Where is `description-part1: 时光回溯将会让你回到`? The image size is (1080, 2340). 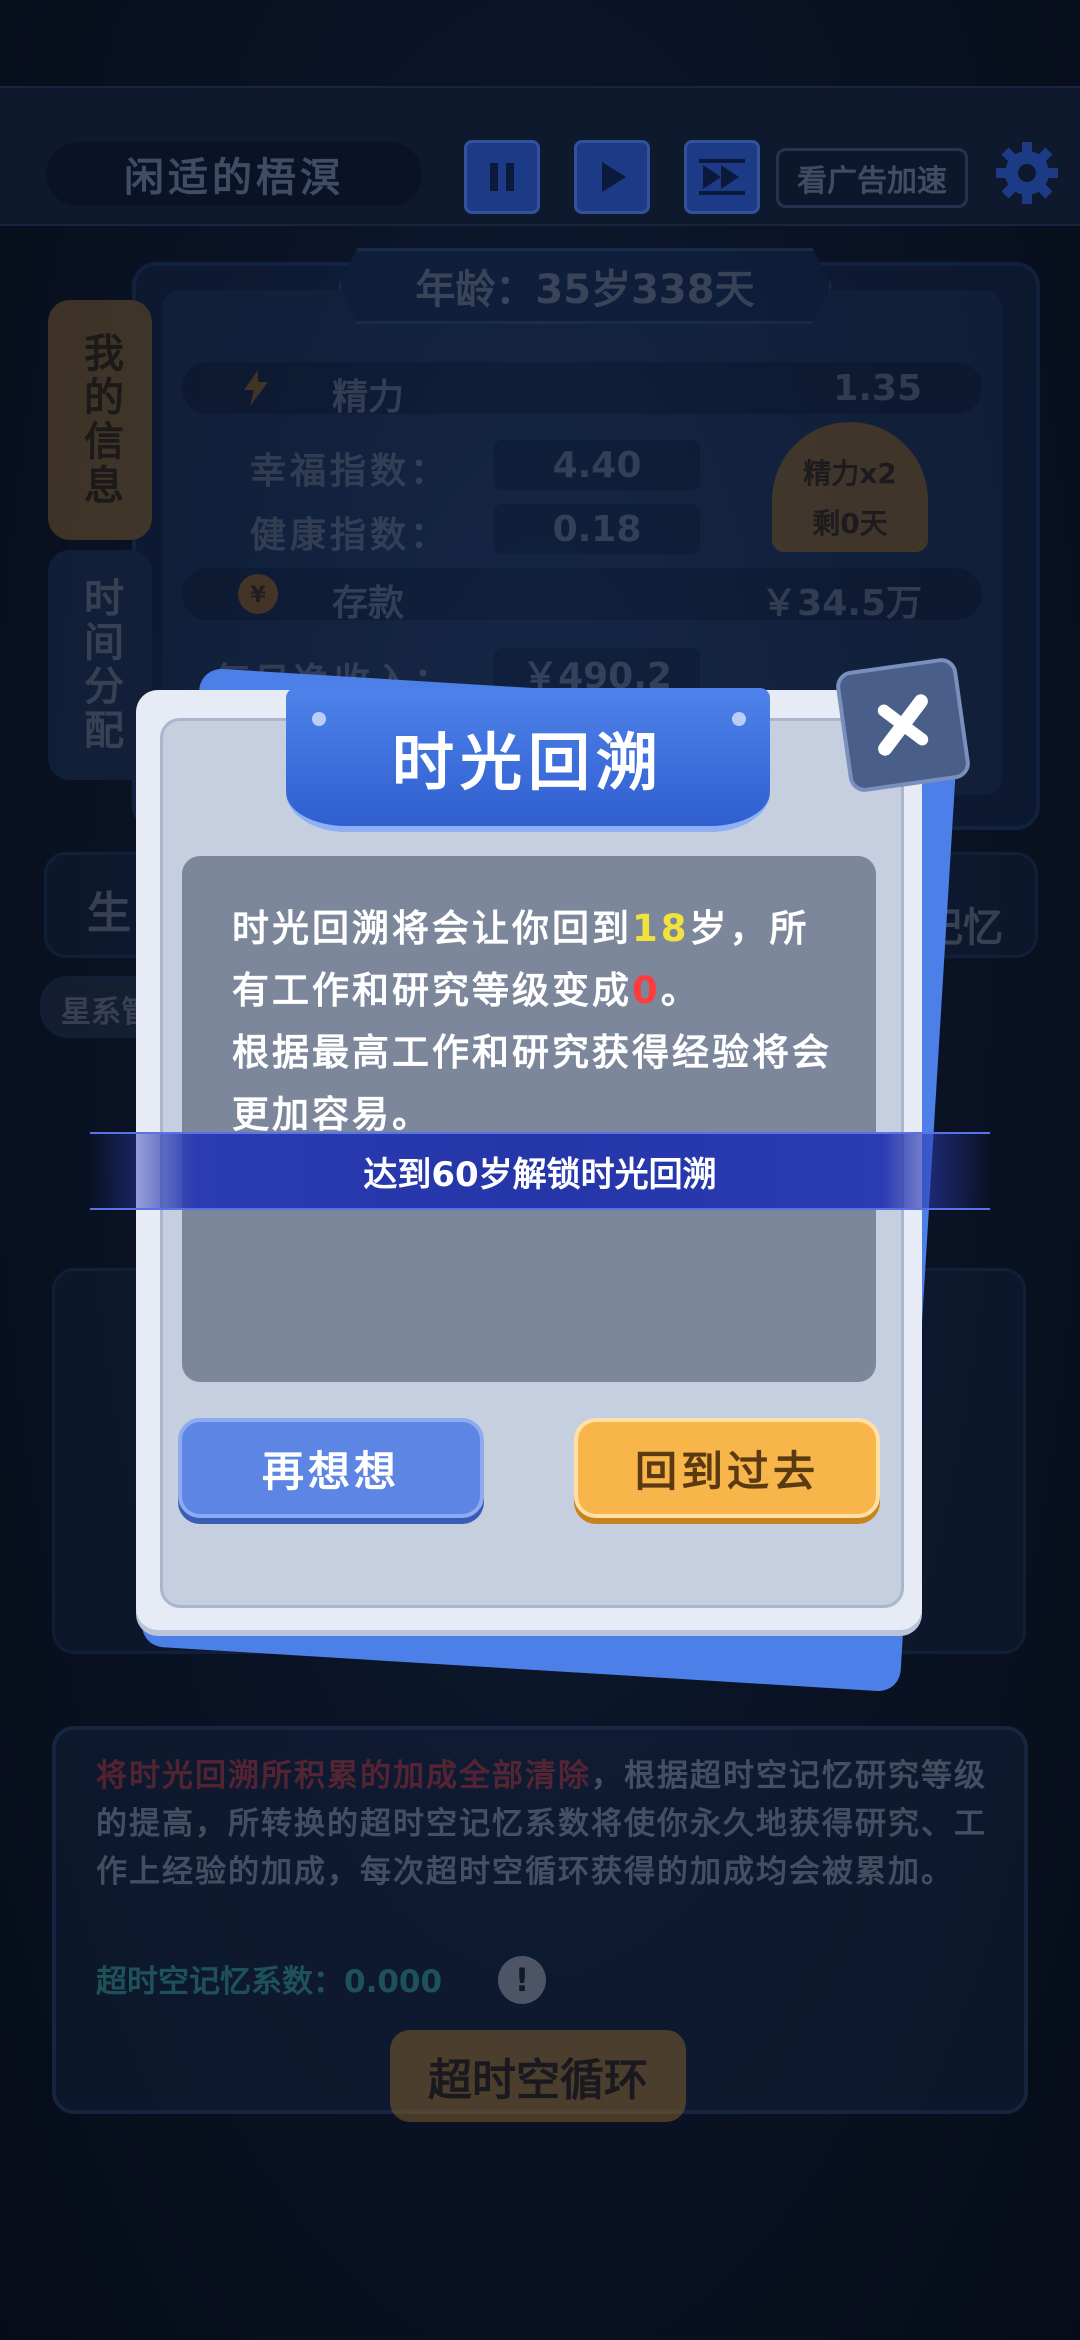 description-part1: 时光回溯将会让你回到 is located at coordinates (432, 928).